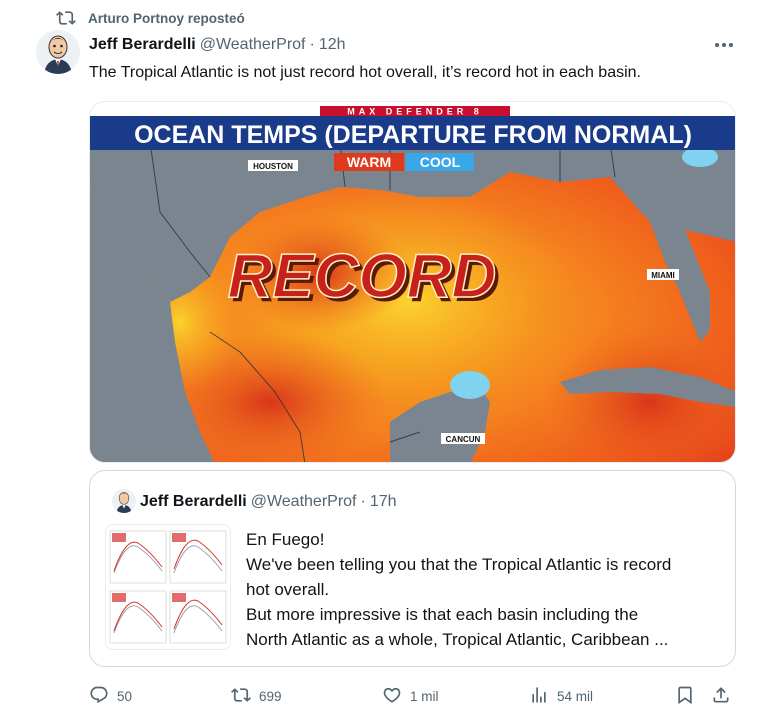 The width and height of the screenshot is (768, 720). I want to click on tweet-time: 12h, so click(332, 45).